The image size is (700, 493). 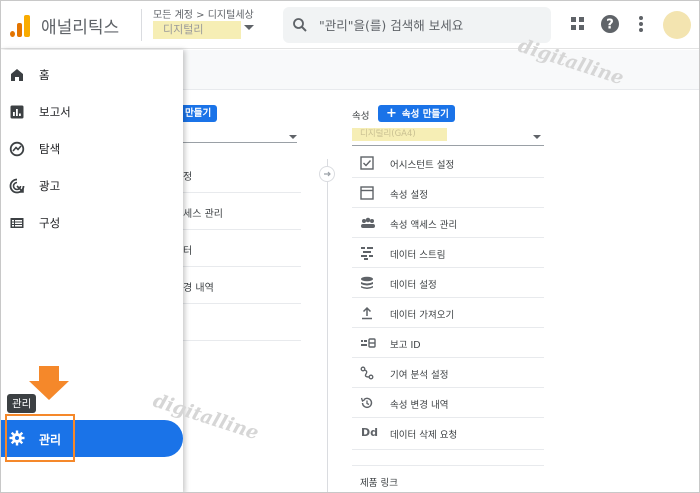 What do you see at coordinates (367, 193) in the screenshot?
I see `property-settings-icon` at bounding box center [367, 193].